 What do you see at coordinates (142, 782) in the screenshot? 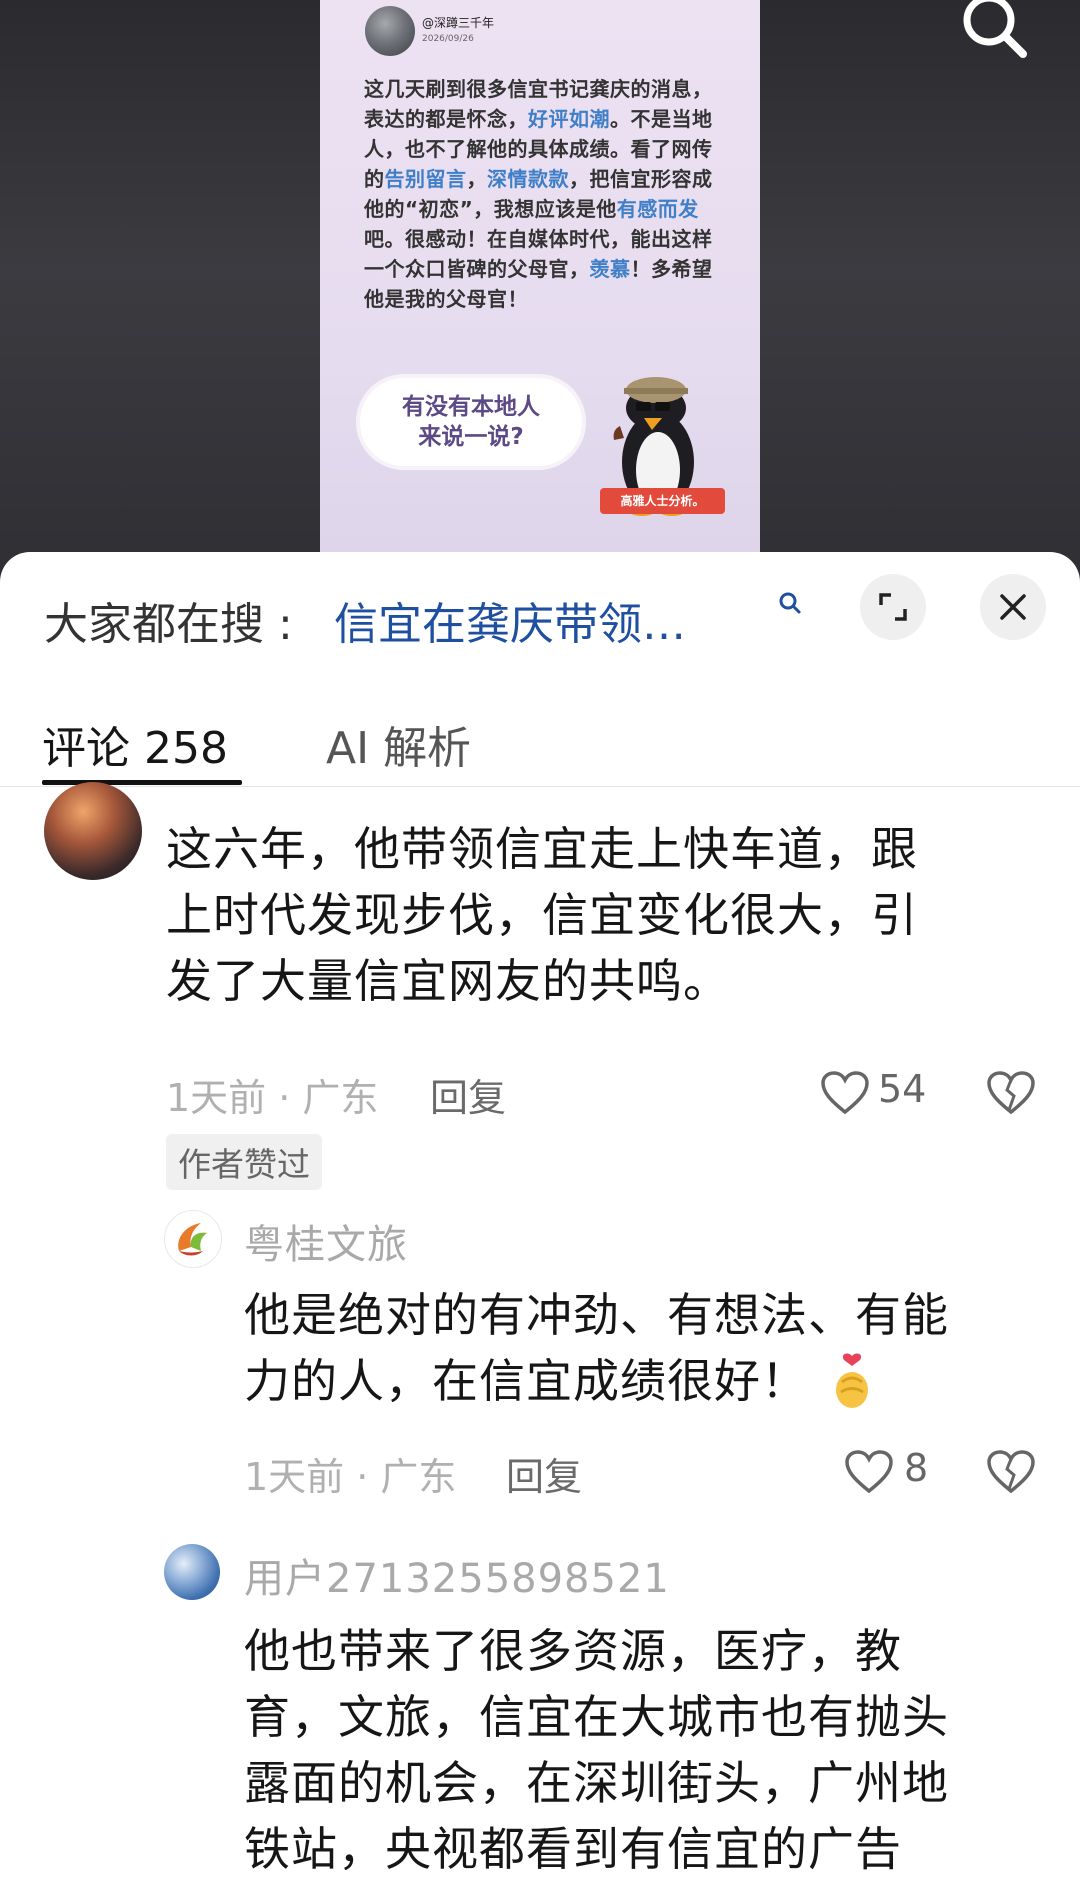
I see `active-tab-indicator` at bounding box center [142, 782].